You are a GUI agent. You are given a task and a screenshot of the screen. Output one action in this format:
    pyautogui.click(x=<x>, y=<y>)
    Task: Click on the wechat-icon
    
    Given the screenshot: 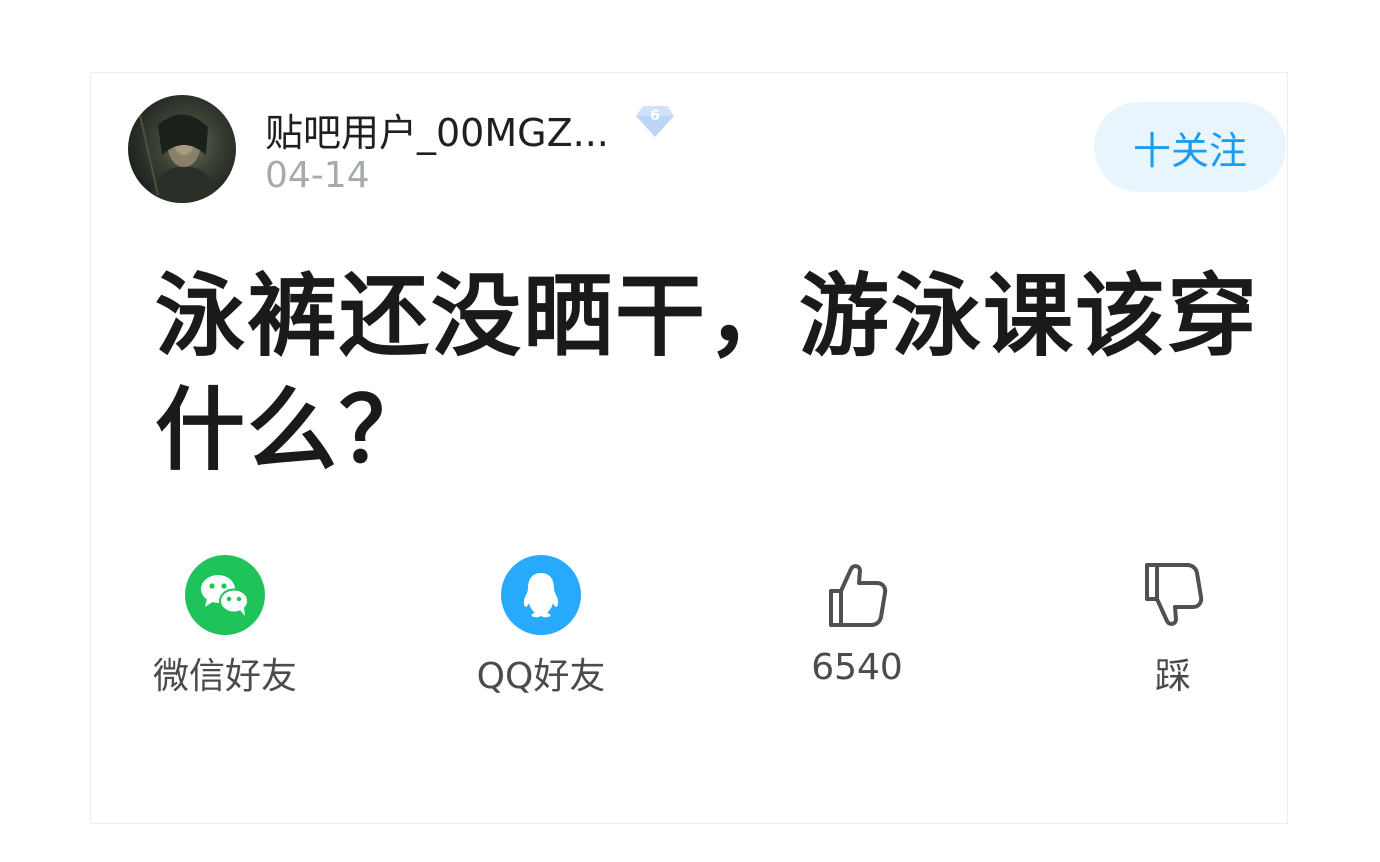 What is the action you would take?
    pyautogui.click(x=225, y=595)
    